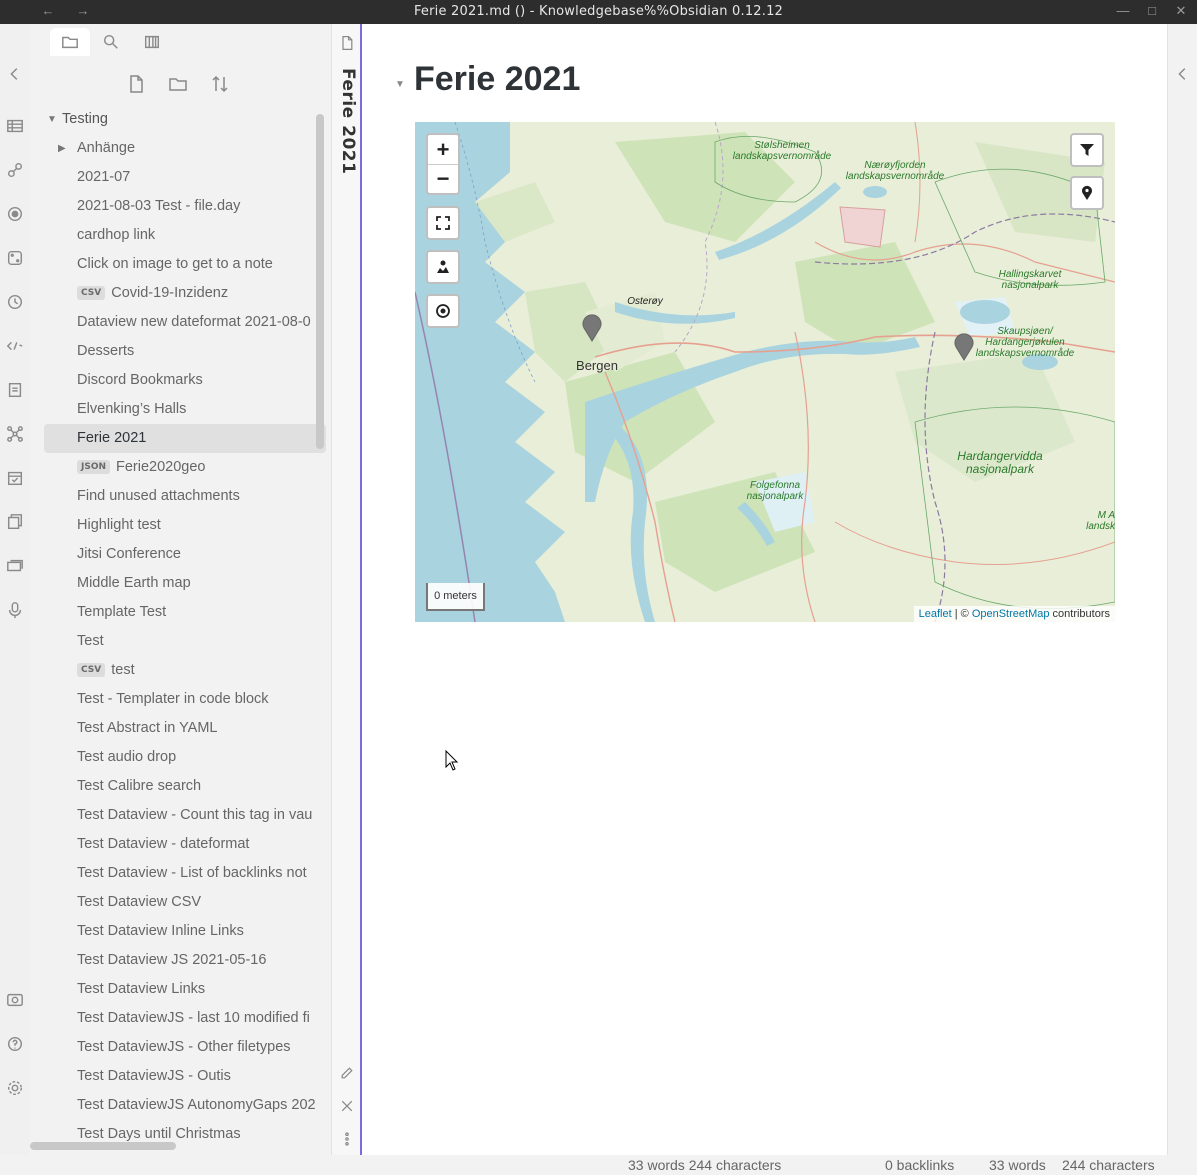 The image size is (1197, 1175). Describe the element at coordinates (185, 119) in the screenshot. I see `folder-testing: ▼ Testing` at that location.